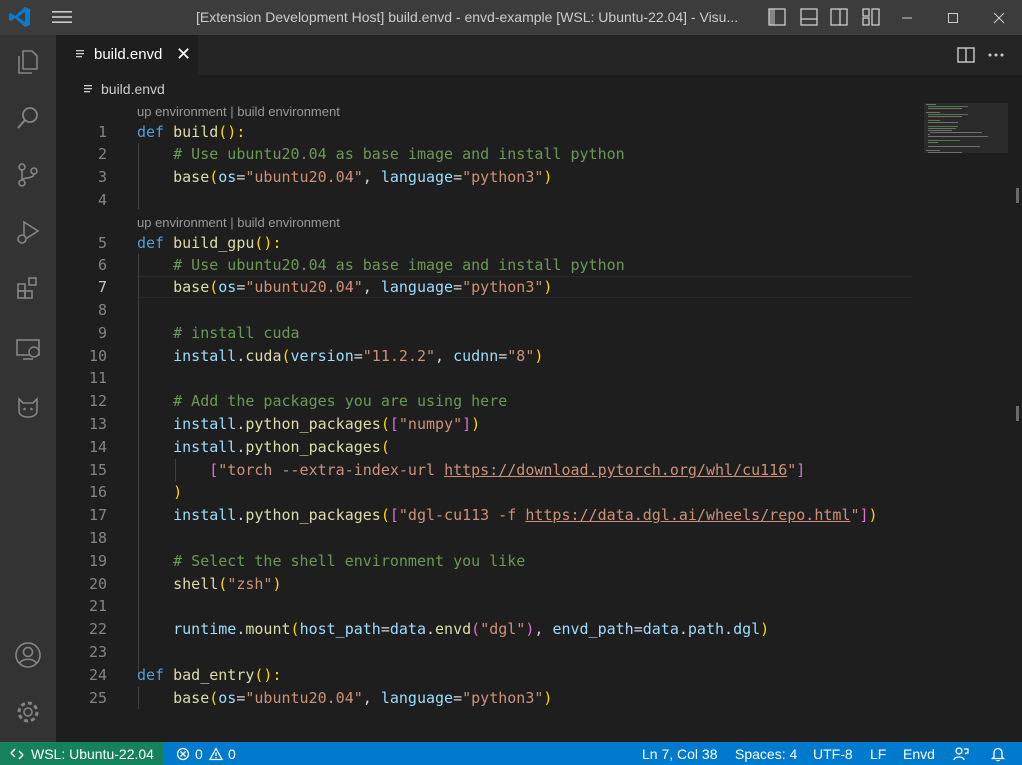  Describe the element at coordinates (878, 754) in the screenshot. I see `line-ending: LF` at that location.